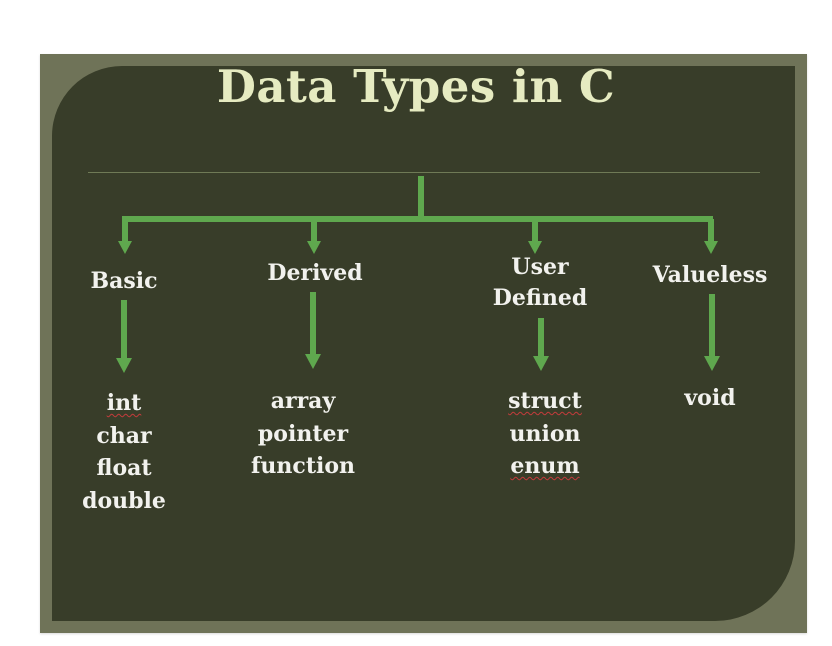 This screenshot has height=646, width=832. Describe the element at coordinates (541, 363) in the screenshot. I see `arrowhead-user-defined-items` at that location.